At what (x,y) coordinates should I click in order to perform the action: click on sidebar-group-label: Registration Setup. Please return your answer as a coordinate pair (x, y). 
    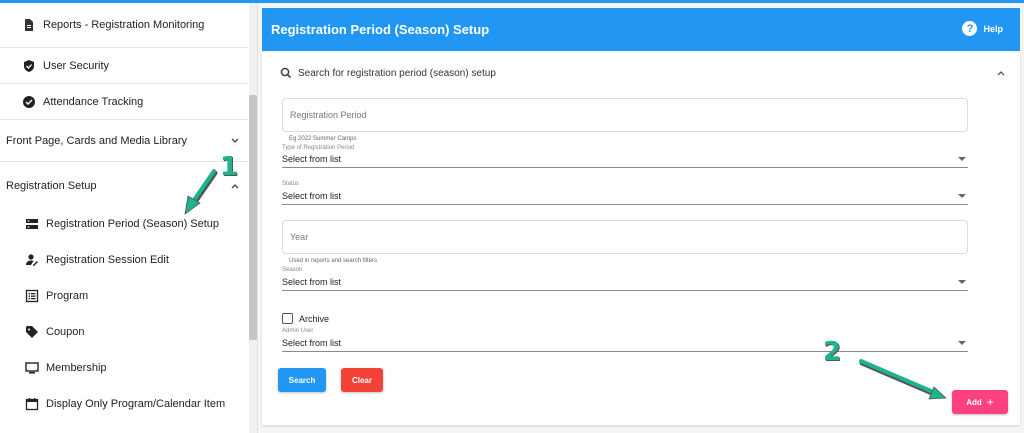
    Looking at the image, I should click on (51, 186).